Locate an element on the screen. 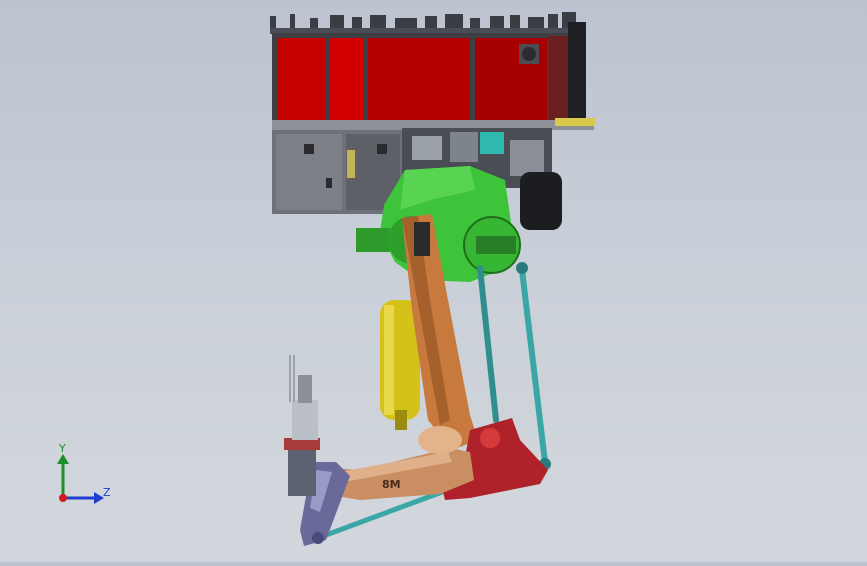 The image size is (867, 566). motor-housing is located at coordinates (541, 201).